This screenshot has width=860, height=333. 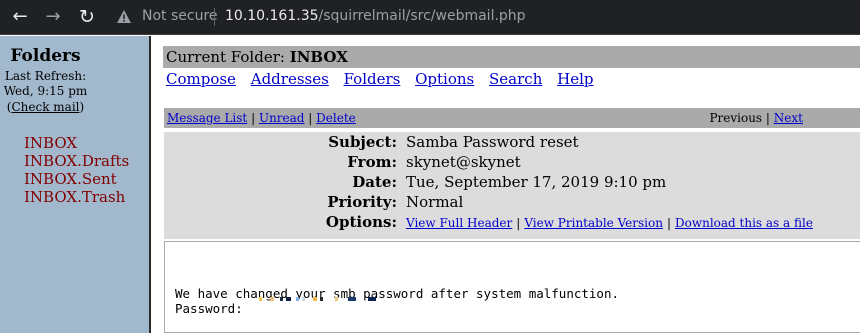 What do you see at coordinates (593, 223) in the screenshot?
I see `view-printable-link: View Printable Version` at bounding box center [593, 223].